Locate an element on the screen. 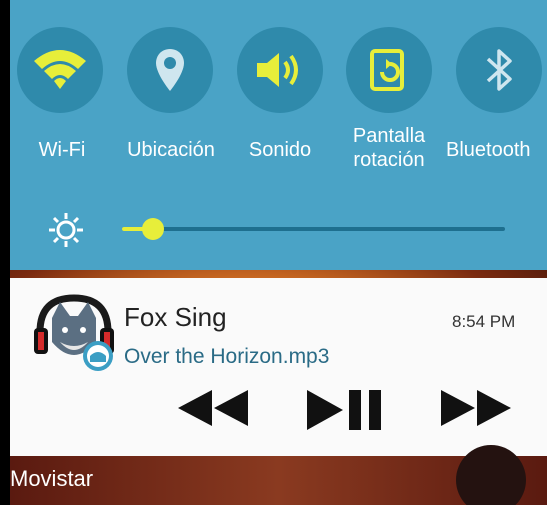  brightness-slider is located at coordinates (313, 229).